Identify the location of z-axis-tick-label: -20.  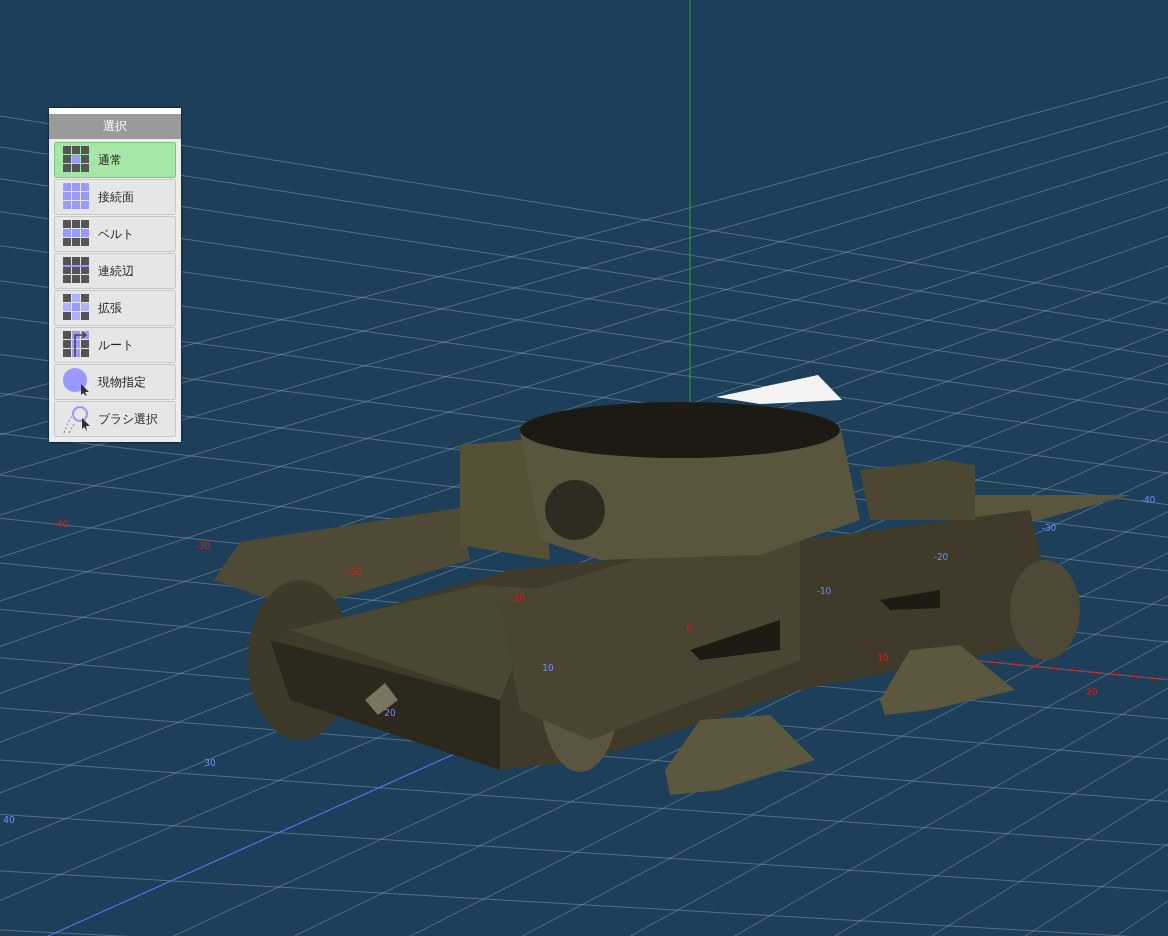
(941, 557).